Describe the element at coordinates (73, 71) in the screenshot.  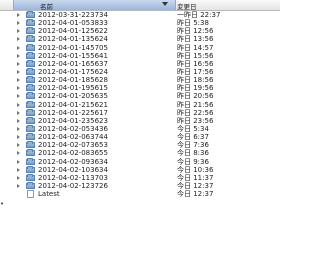
I see `item-name: 2012-04-01-175624` at that location.